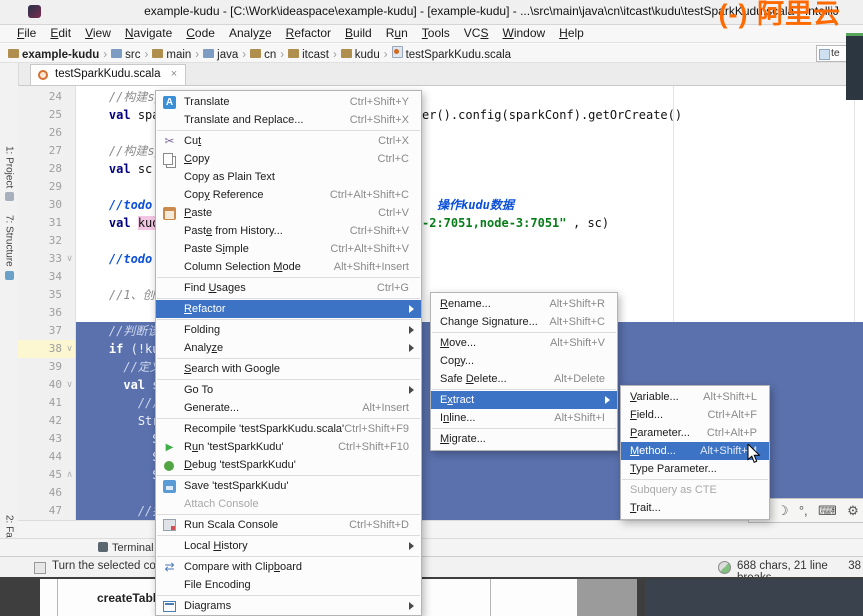 The height and width of the screenshot is (616, 863). Describe the element at coordinates (393, 159) in the screenshot. I see `menu-shortcut: Ctrl+C` at that location.